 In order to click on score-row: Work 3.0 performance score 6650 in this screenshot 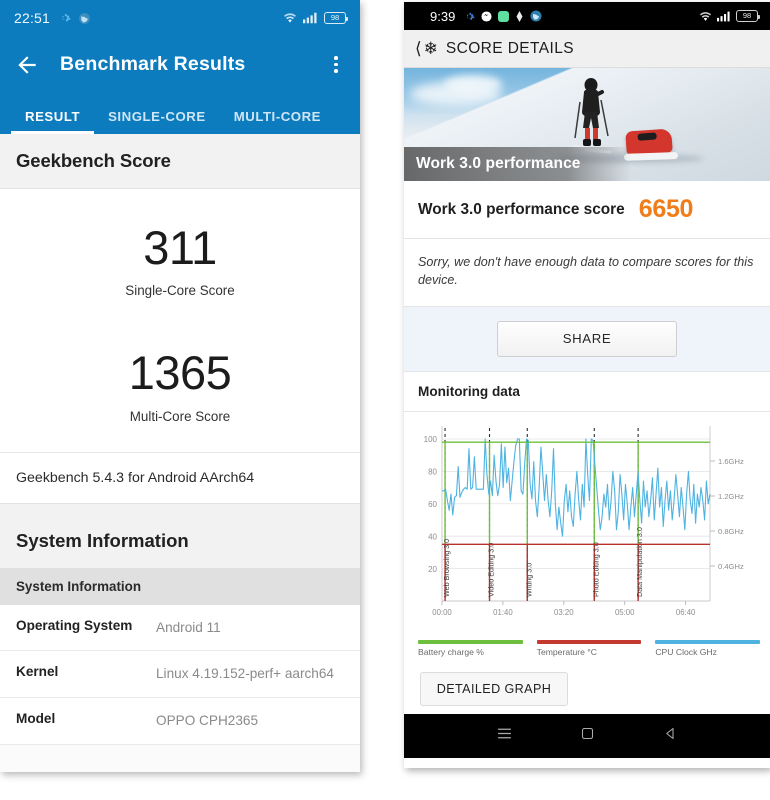, I will do `click(587, 210)`.